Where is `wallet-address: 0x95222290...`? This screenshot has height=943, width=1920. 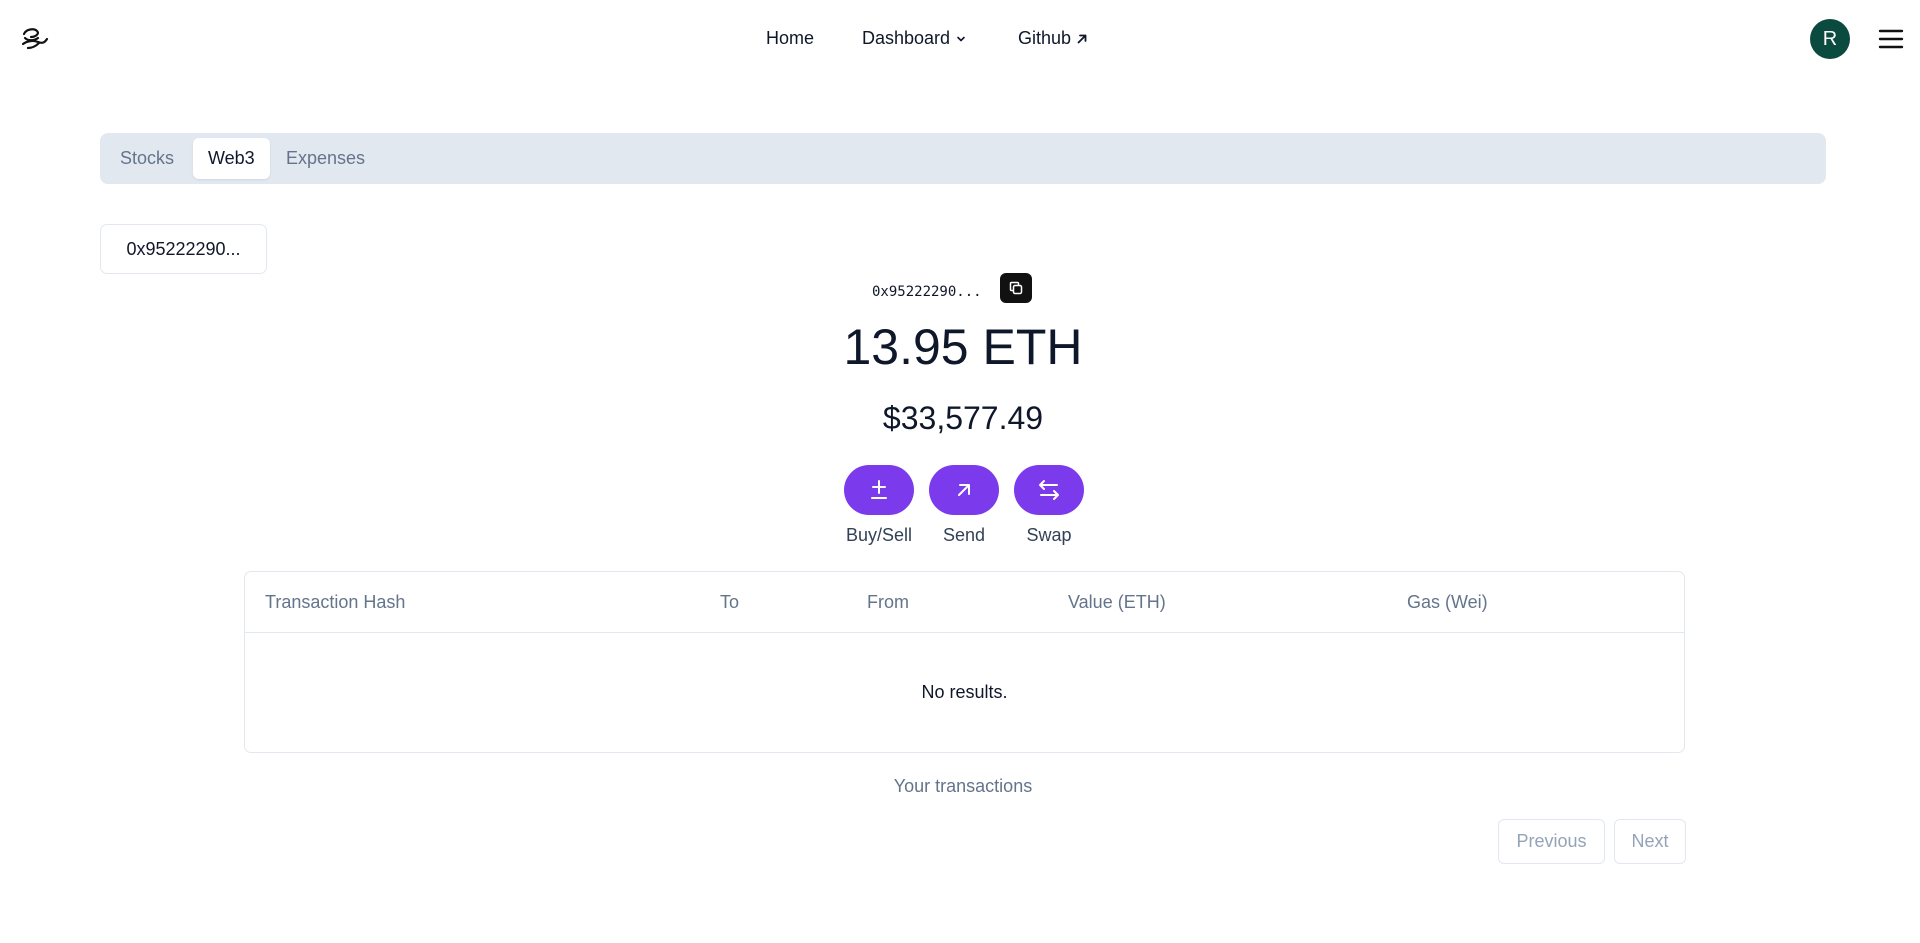
wallet-address: 0x95222290... is located at coordinates (927, 292).